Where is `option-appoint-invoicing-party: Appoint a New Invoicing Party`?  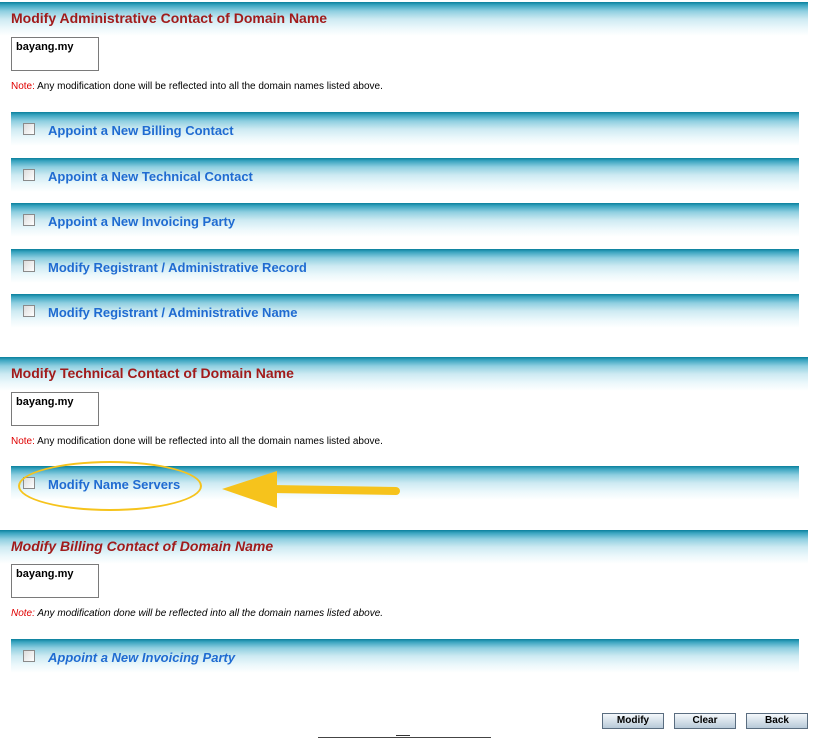
option-appoint-invoicing-party: Appoint a New Invoicing Party is located at coordinates (405, 220).